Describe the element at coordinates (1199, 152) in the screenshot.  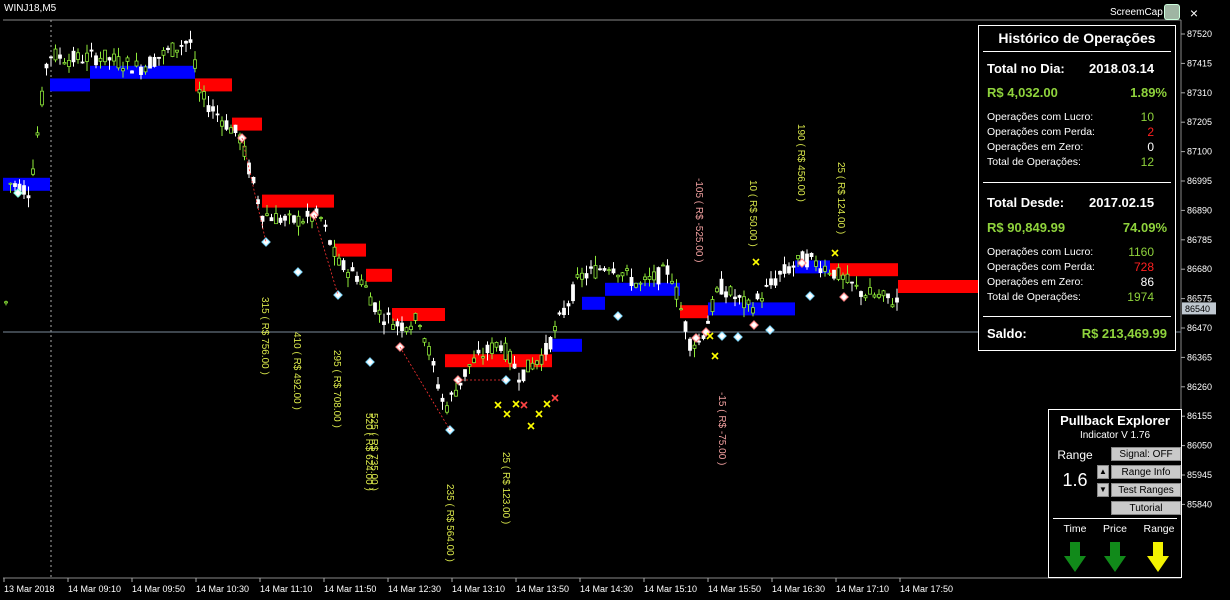
I see `price-tick-label: 87100` at that location.